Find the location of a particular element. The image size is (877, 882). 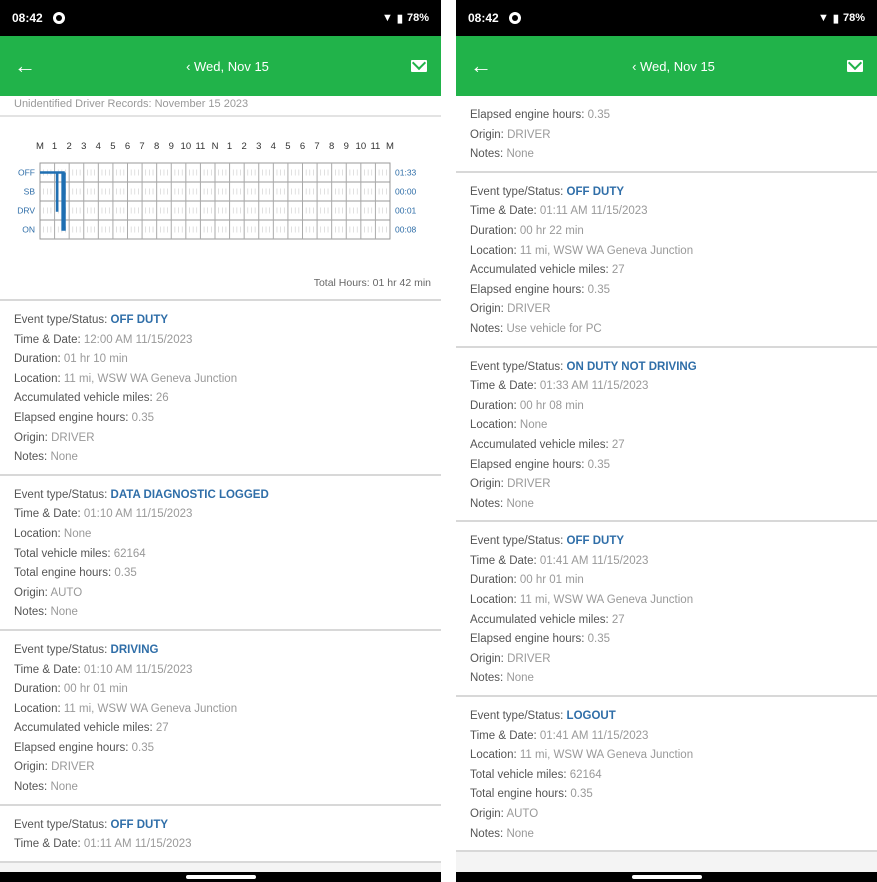

app-notification-icon is located at coordinates (514, 18).